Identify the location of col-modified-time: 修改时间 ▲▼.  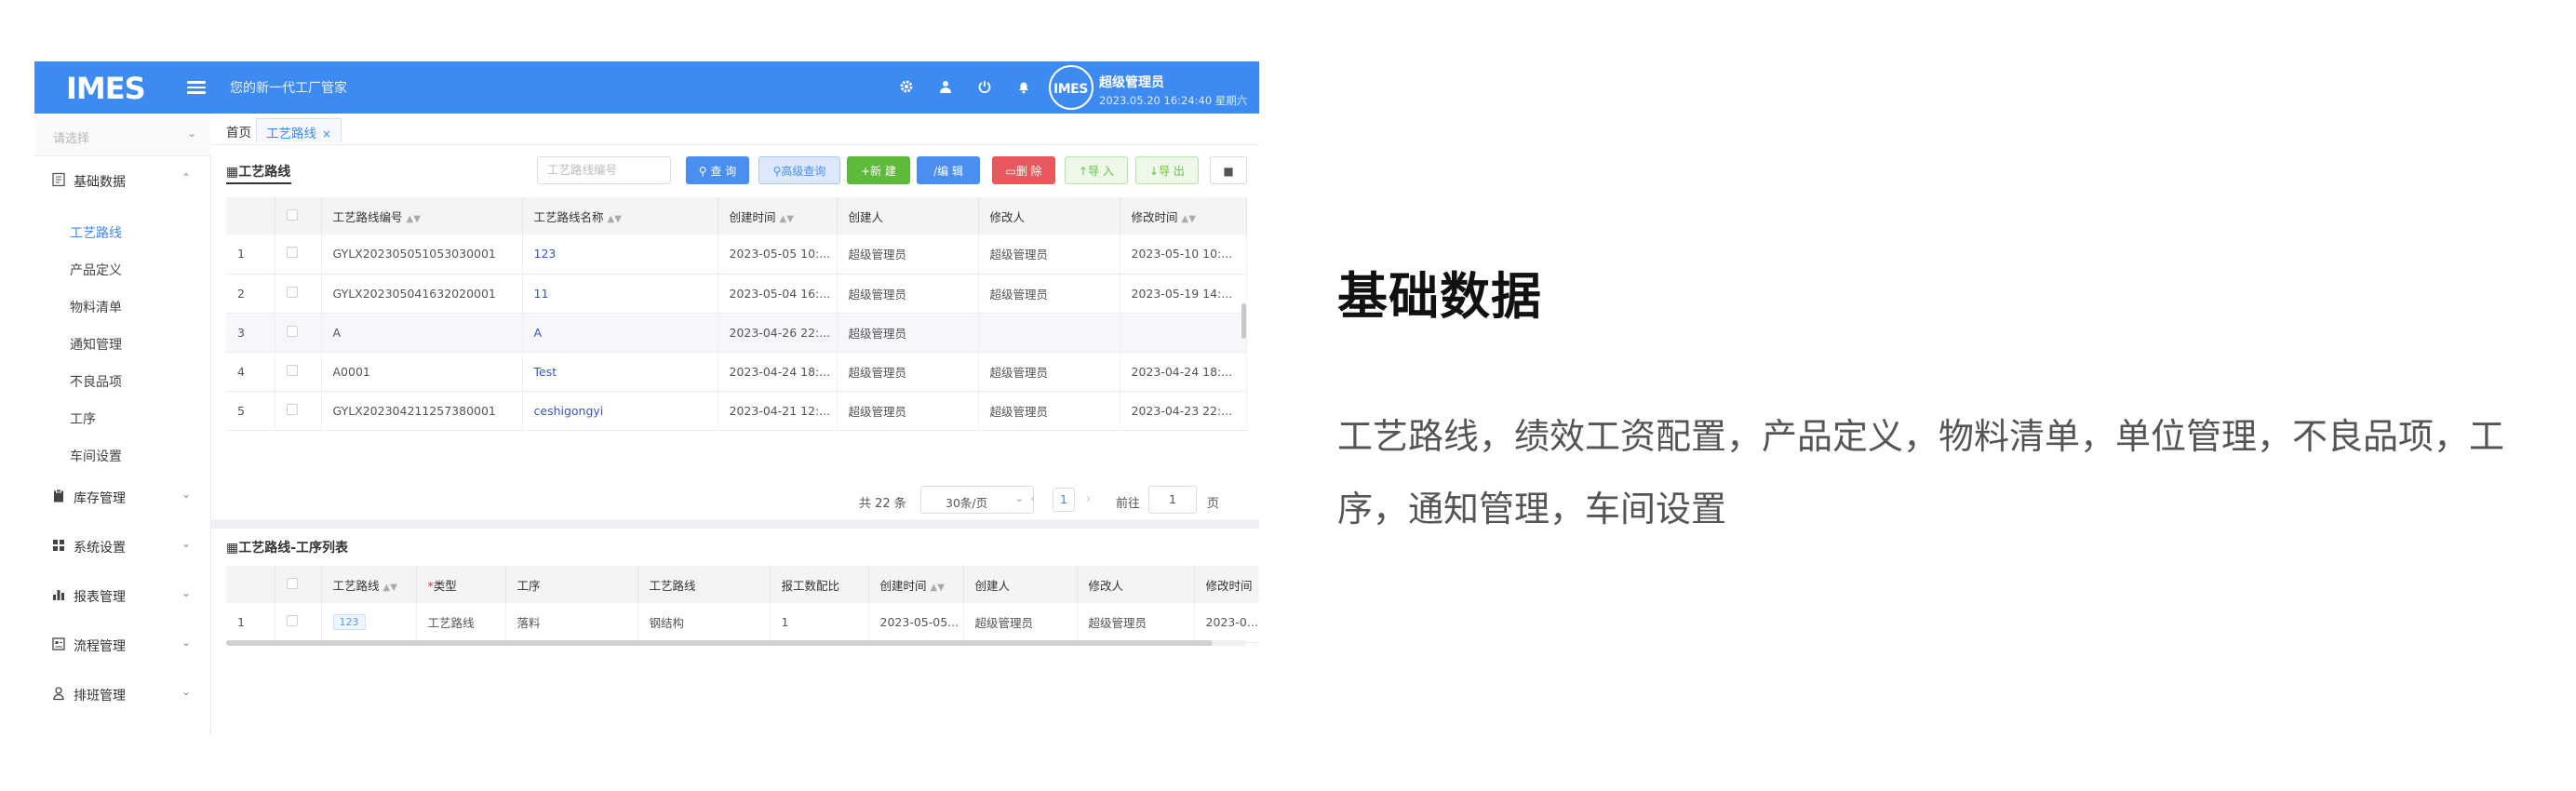
(1183, 216).